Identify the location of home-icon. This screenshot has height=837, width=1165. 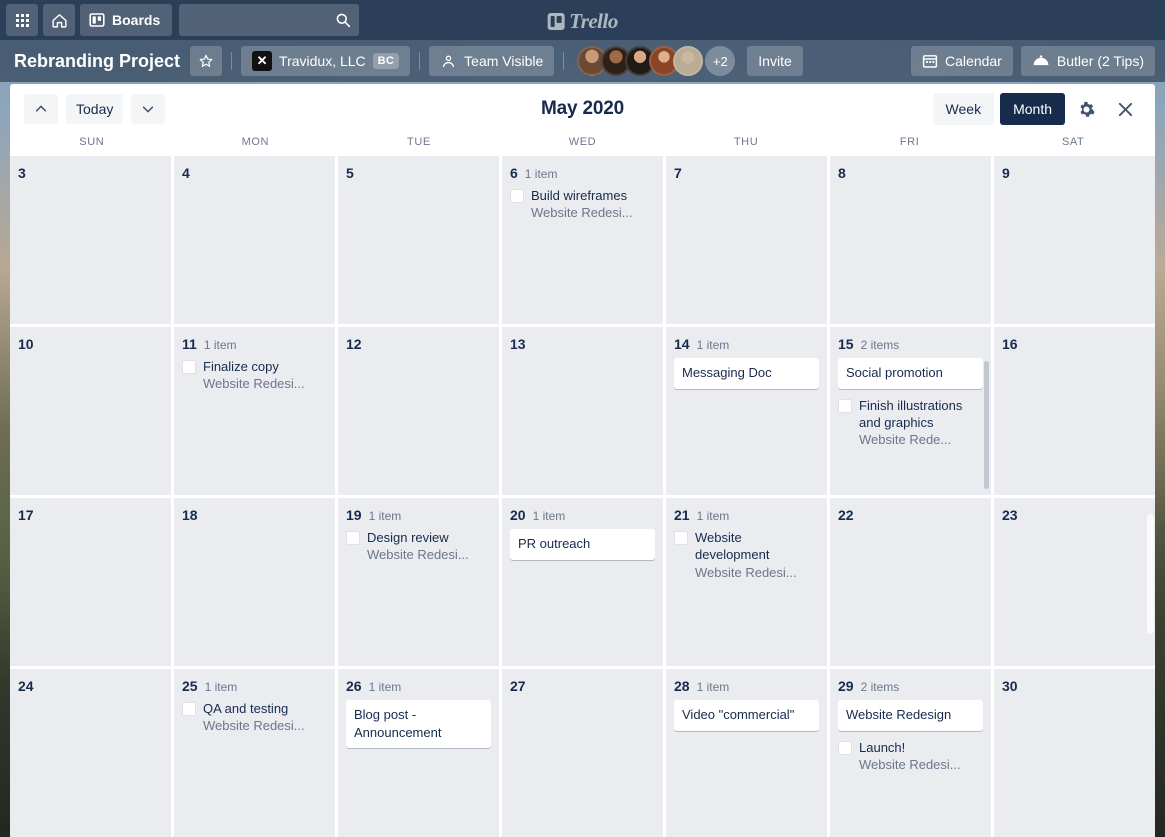
(59, 20).